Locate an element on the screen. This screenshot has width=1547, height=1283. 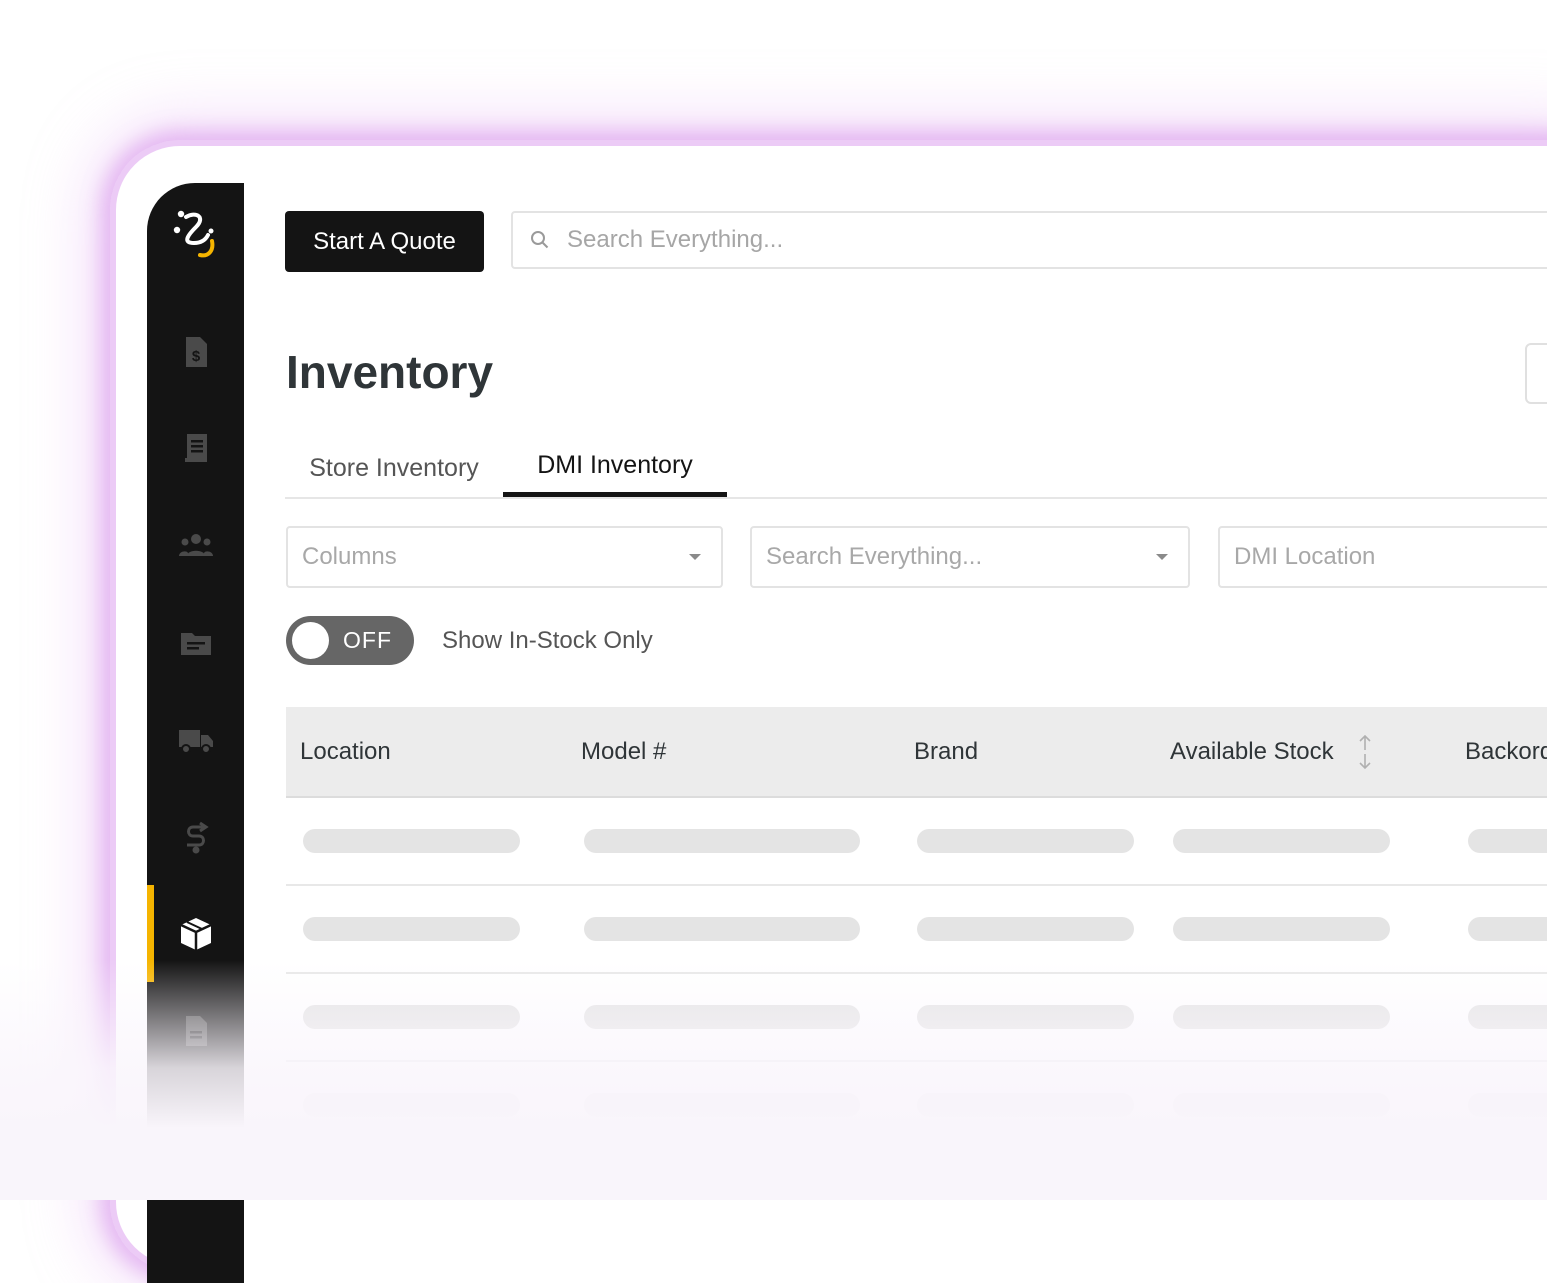
document-icon is located at coordinates (196, 1030).